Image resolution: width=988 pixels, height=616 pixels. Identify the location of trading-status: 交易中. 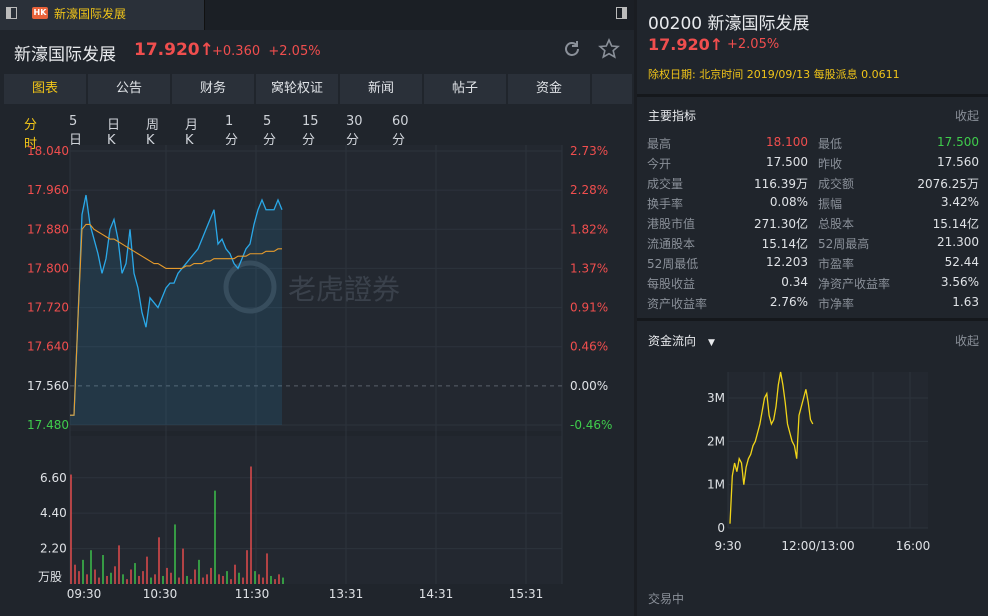
(666, 599).